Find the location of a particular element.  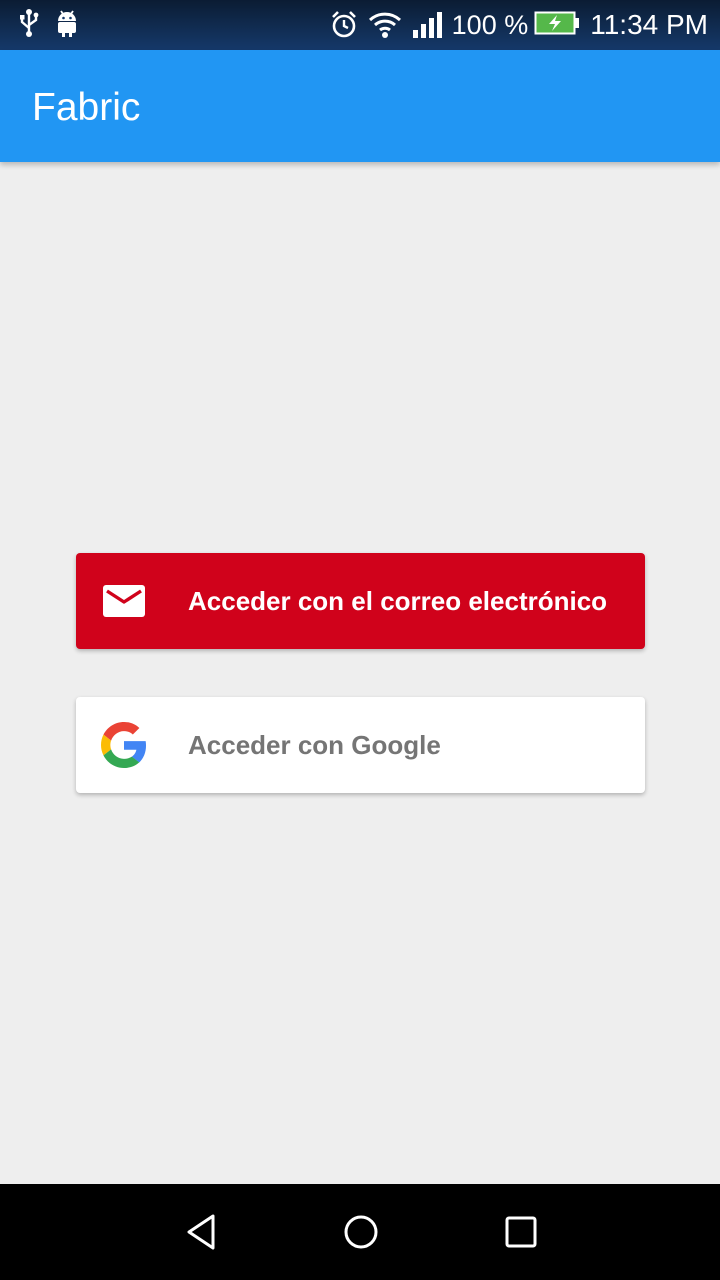

mail-icon is located at coordinates (124, 601).